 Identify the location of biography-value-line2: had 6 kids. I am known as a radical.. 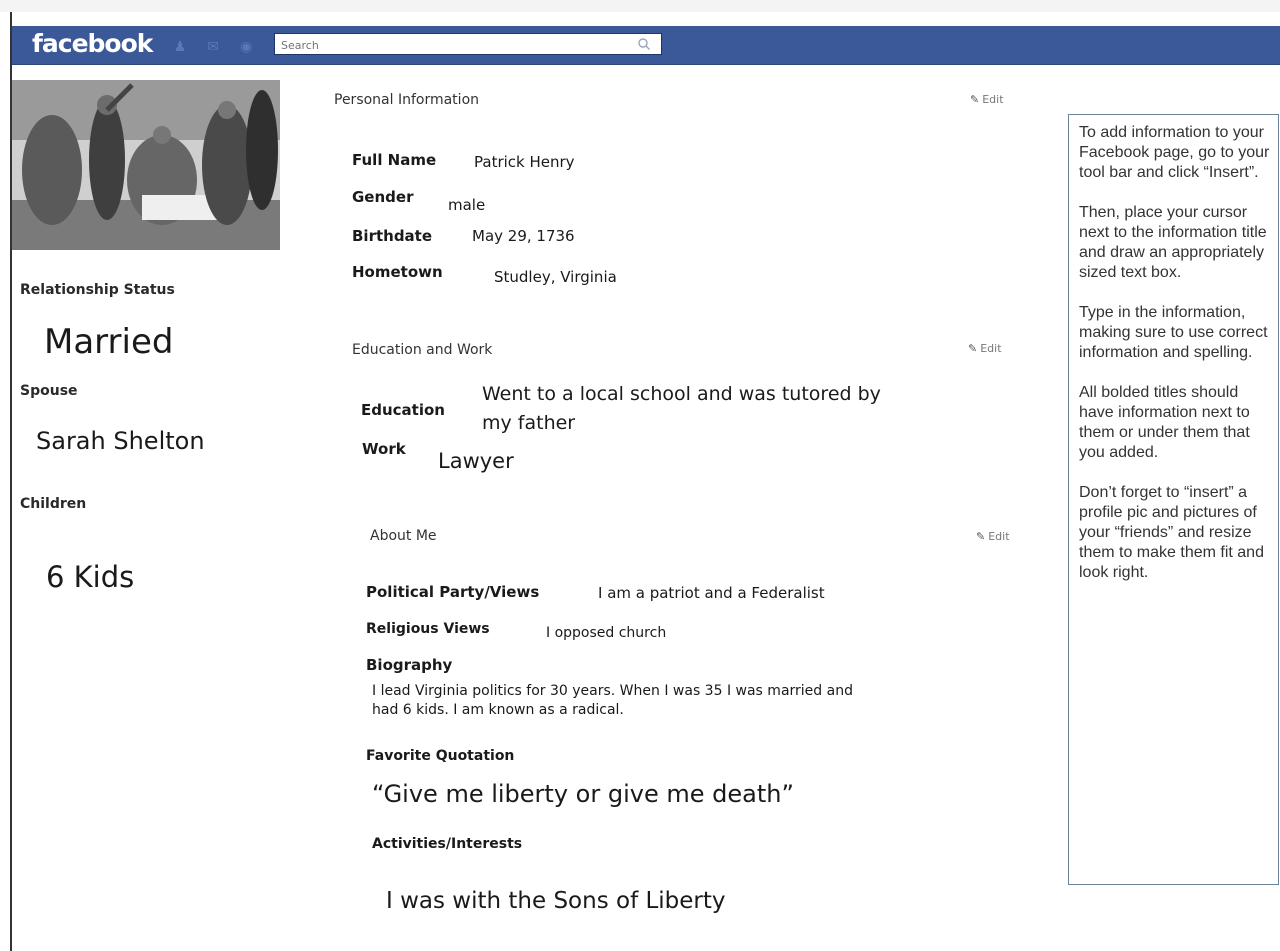
(498, 710).